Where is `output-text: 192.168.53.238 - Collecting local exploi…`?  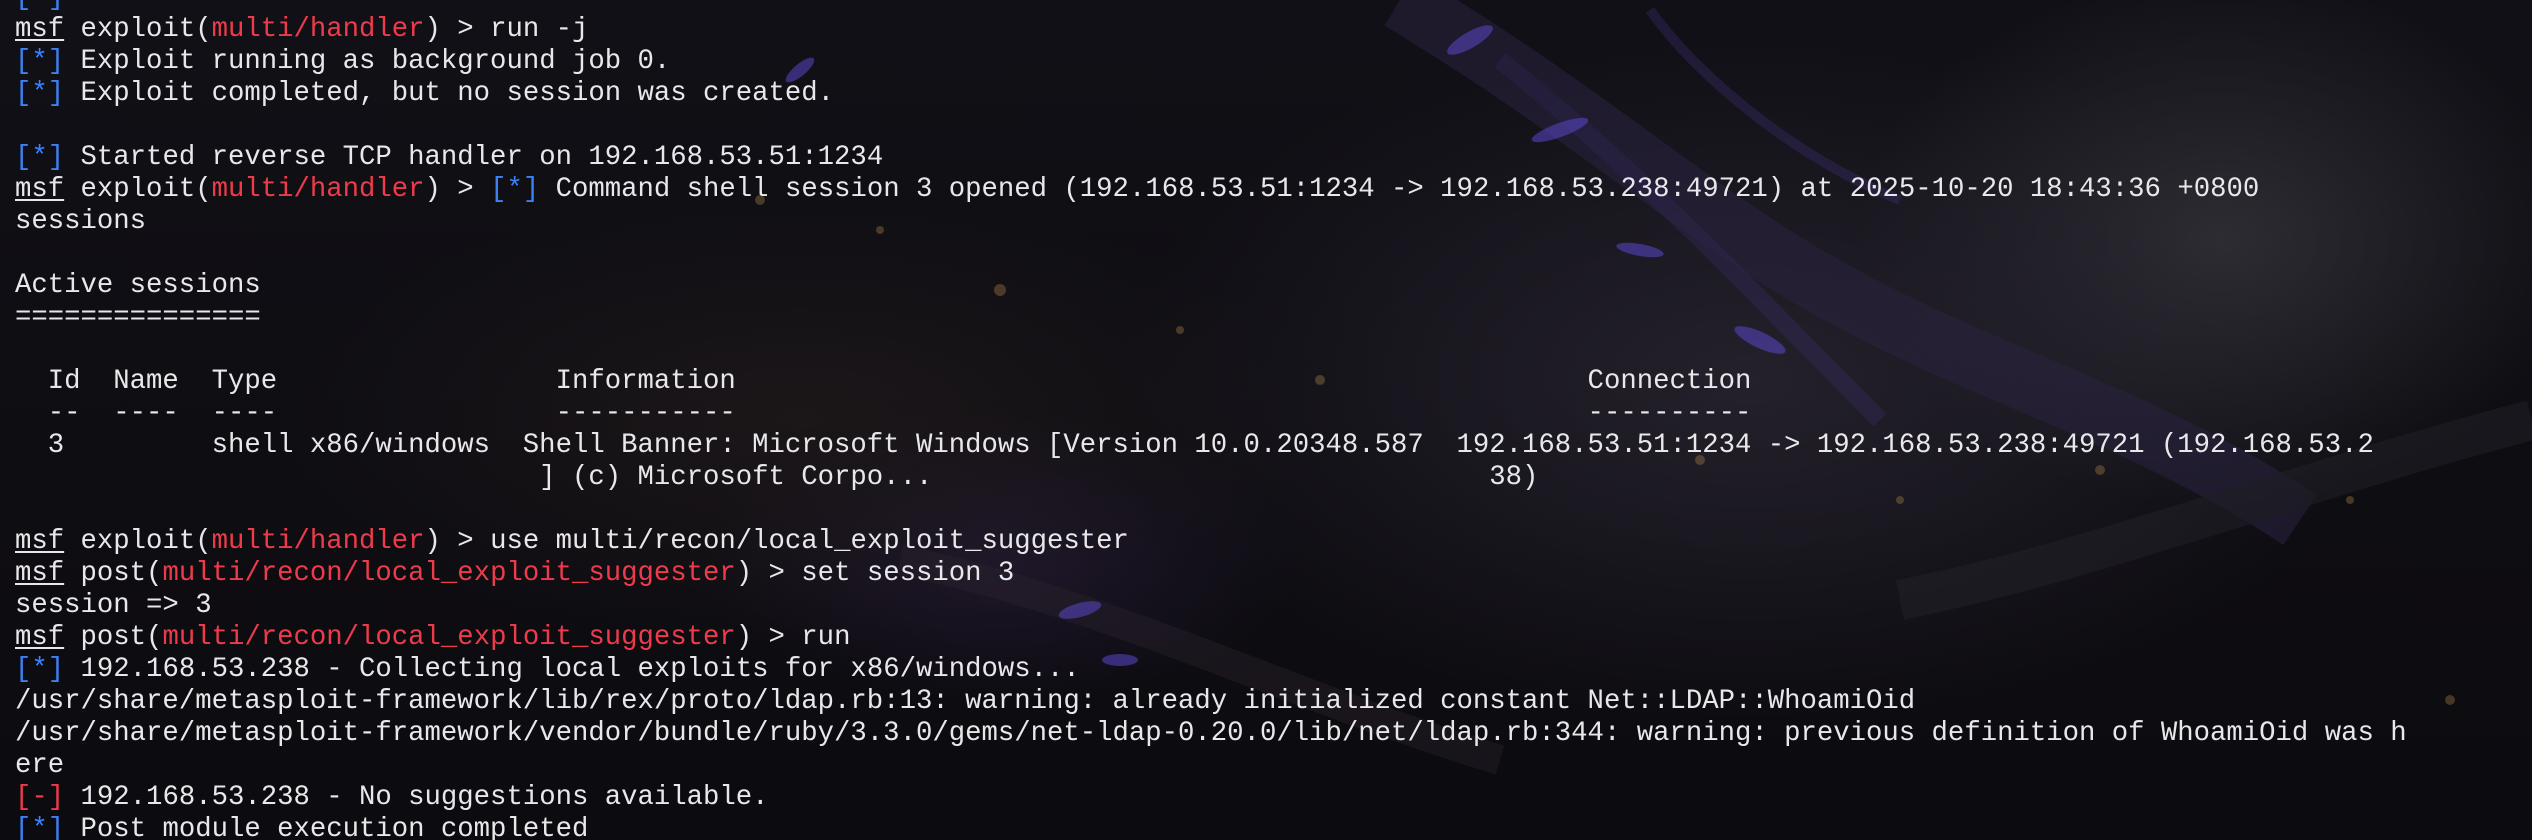 output-text: 192.168.53.238 - Collecting local exploi… is located at coordinates (572, 669).